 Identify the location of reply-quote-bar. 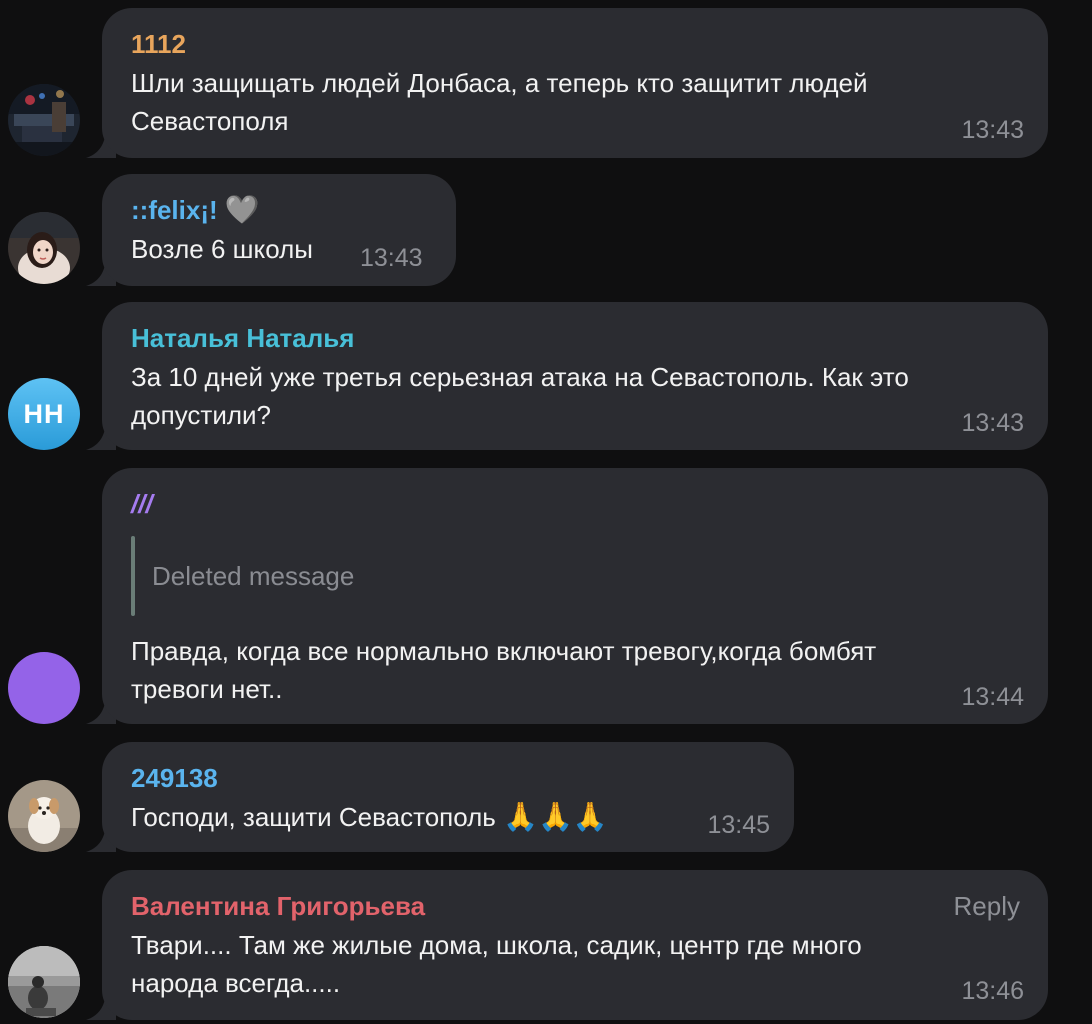
(133, 576).